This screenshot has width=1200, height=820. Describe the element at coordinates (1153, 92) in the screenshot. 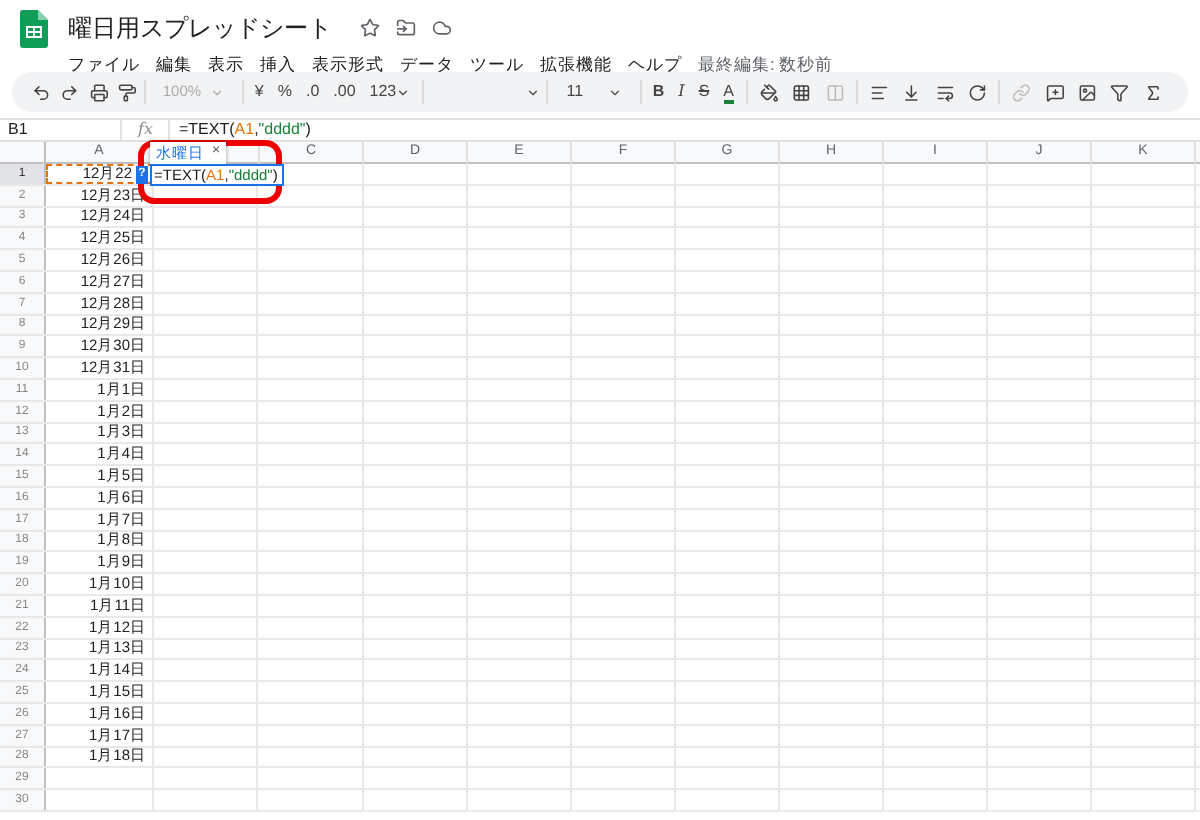

I see `sigma-icon` at that location.